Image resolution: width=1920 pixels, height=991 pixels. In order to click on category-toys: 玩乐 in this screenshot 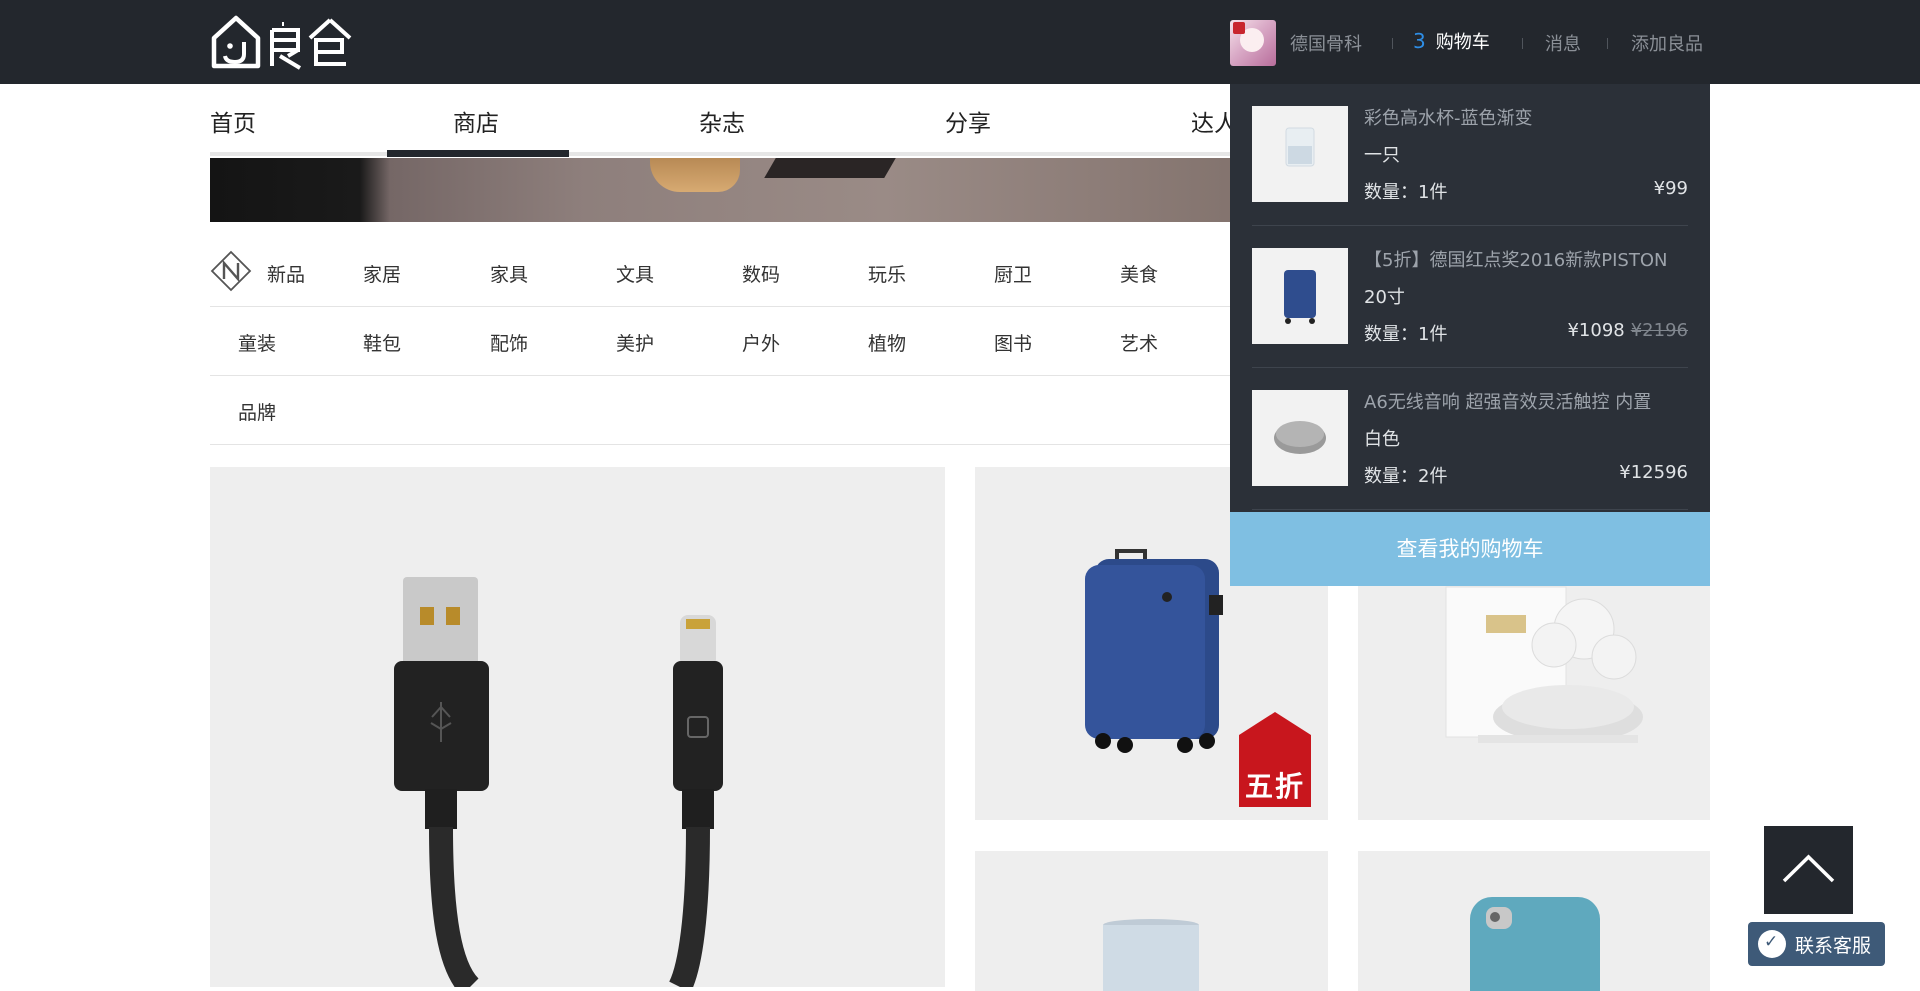, I will do `click(887, 273)`.